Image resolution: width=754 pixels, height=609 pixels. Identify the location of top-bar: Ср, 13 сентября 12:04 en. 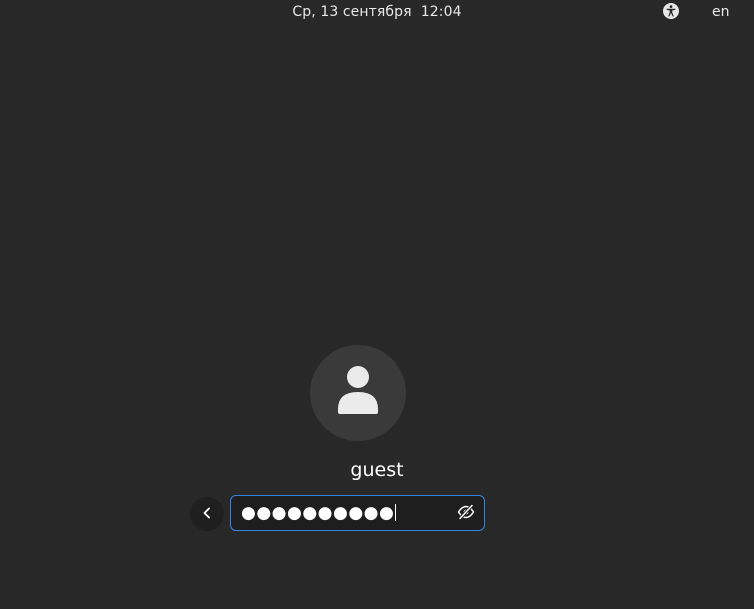
(377, 13).